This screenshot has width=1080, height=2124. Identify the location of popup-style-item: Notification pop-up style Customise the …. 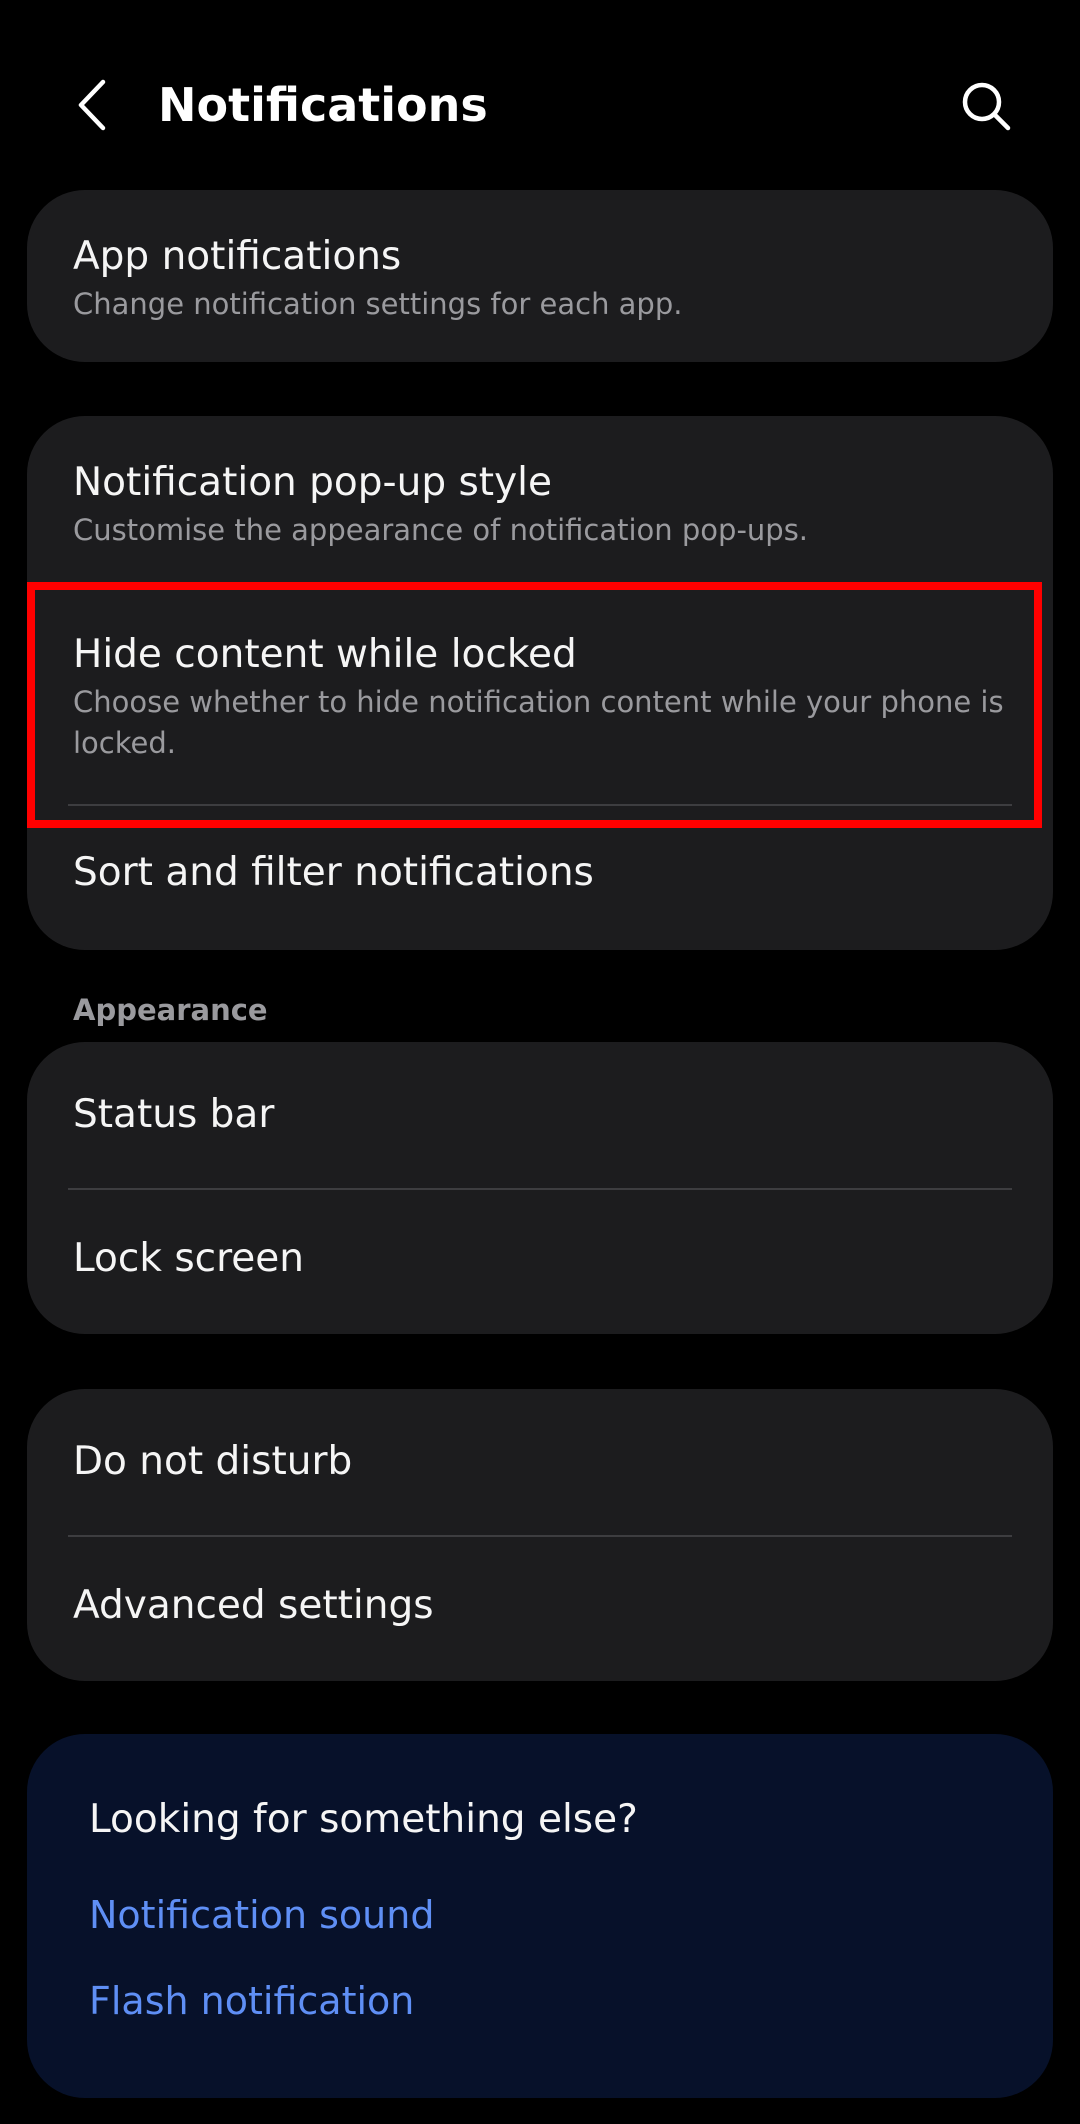
(540, 501).